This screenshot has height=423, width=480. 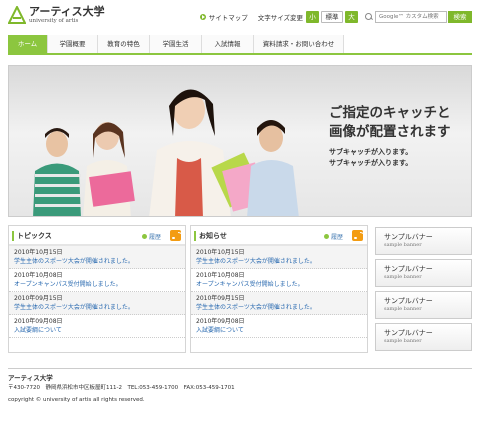 What do you see at coordinates (280, 17) in the screenshot?
I see `font-size-label: 文字サイズ変更` at bounding box center [280, 17].